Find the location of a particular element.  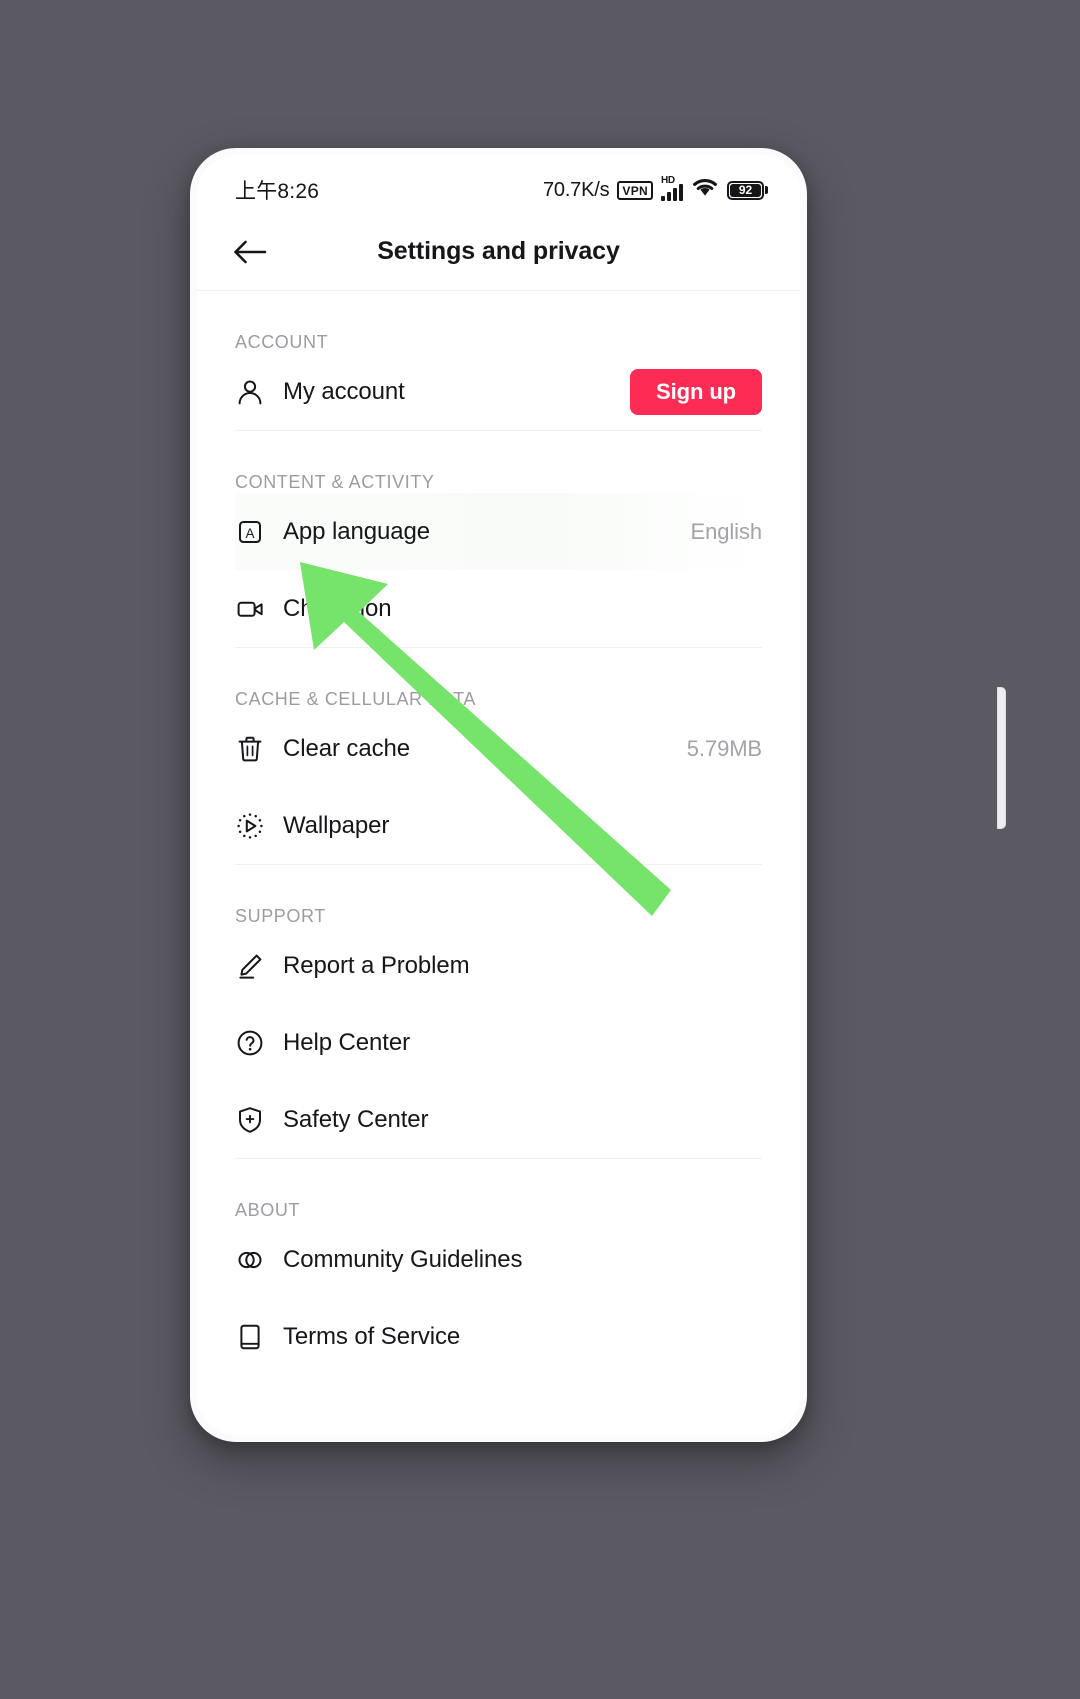

row-label-terms-of-service: Terms of Service is located at coordinates (372, 1336).